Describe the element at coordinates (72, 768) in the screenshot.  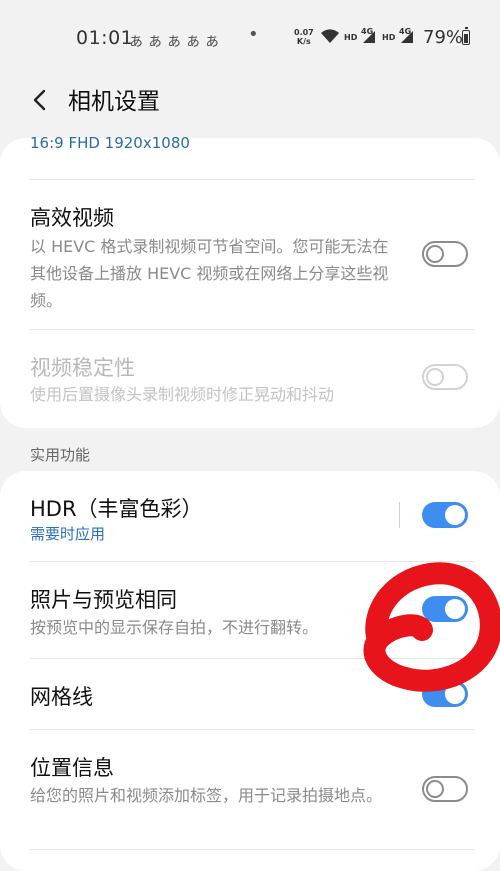
I see `location-title: 位置信息` at that location.